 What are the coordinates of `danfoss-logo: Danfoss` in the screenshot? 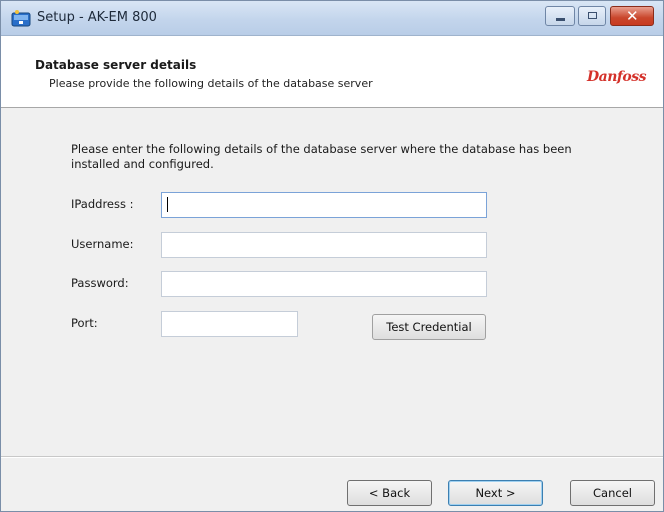 It's located at (617, 77).